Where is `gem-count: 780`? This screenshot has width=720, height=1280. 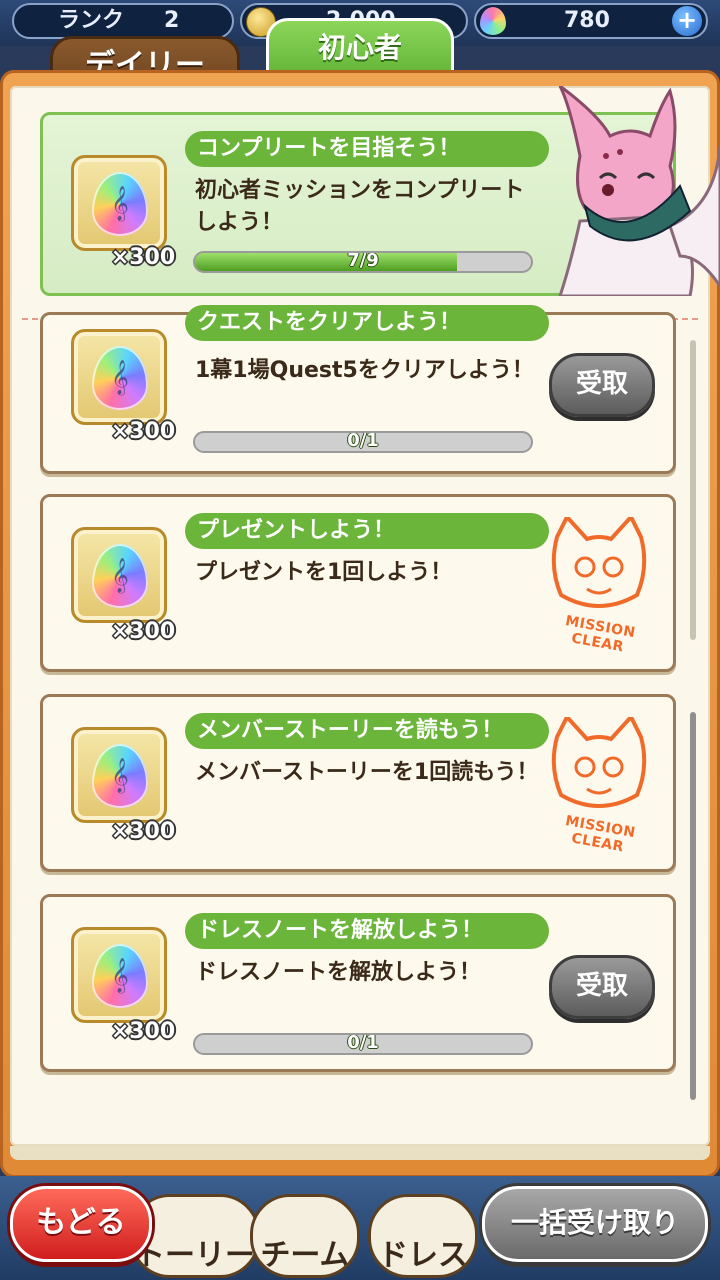
gem-count: 780 is located at coordinates (587, 20).